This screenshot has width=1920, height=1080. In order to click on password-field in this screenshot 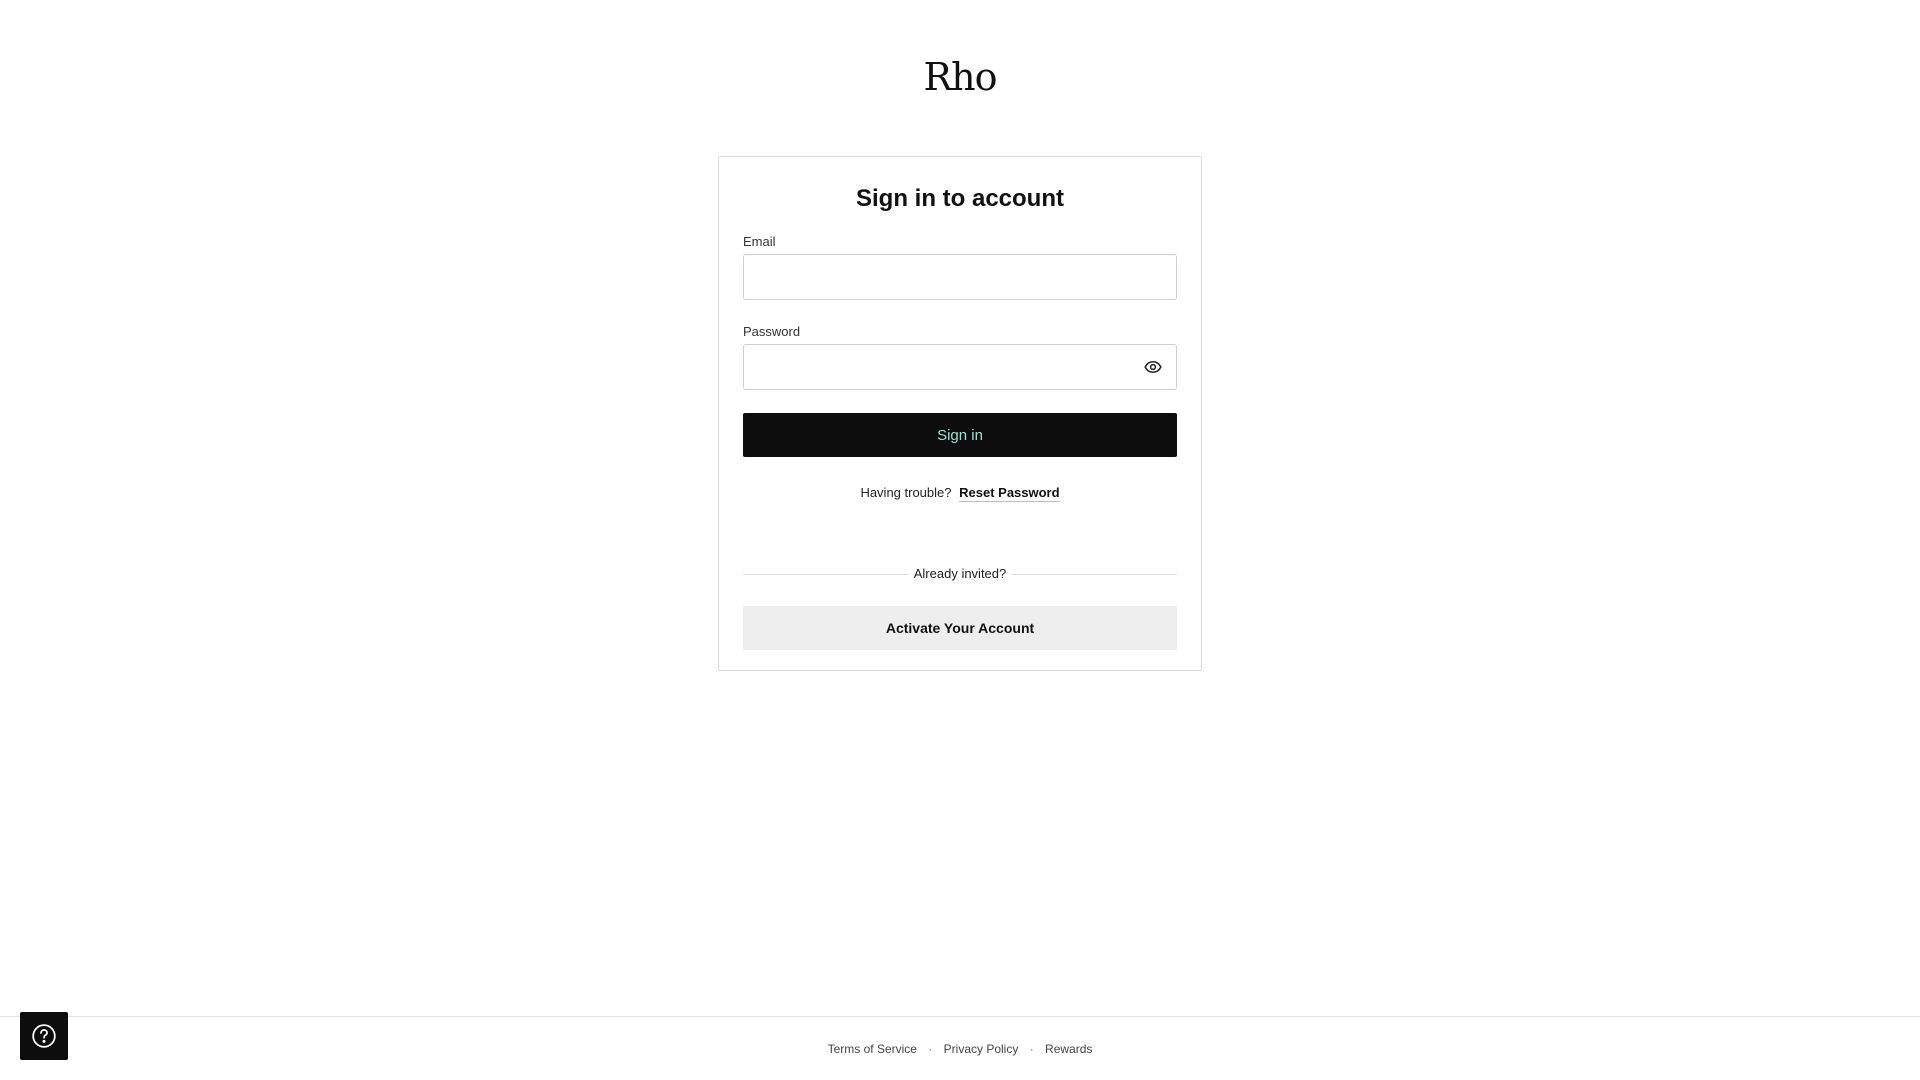, I will do `click(960, 367)`.